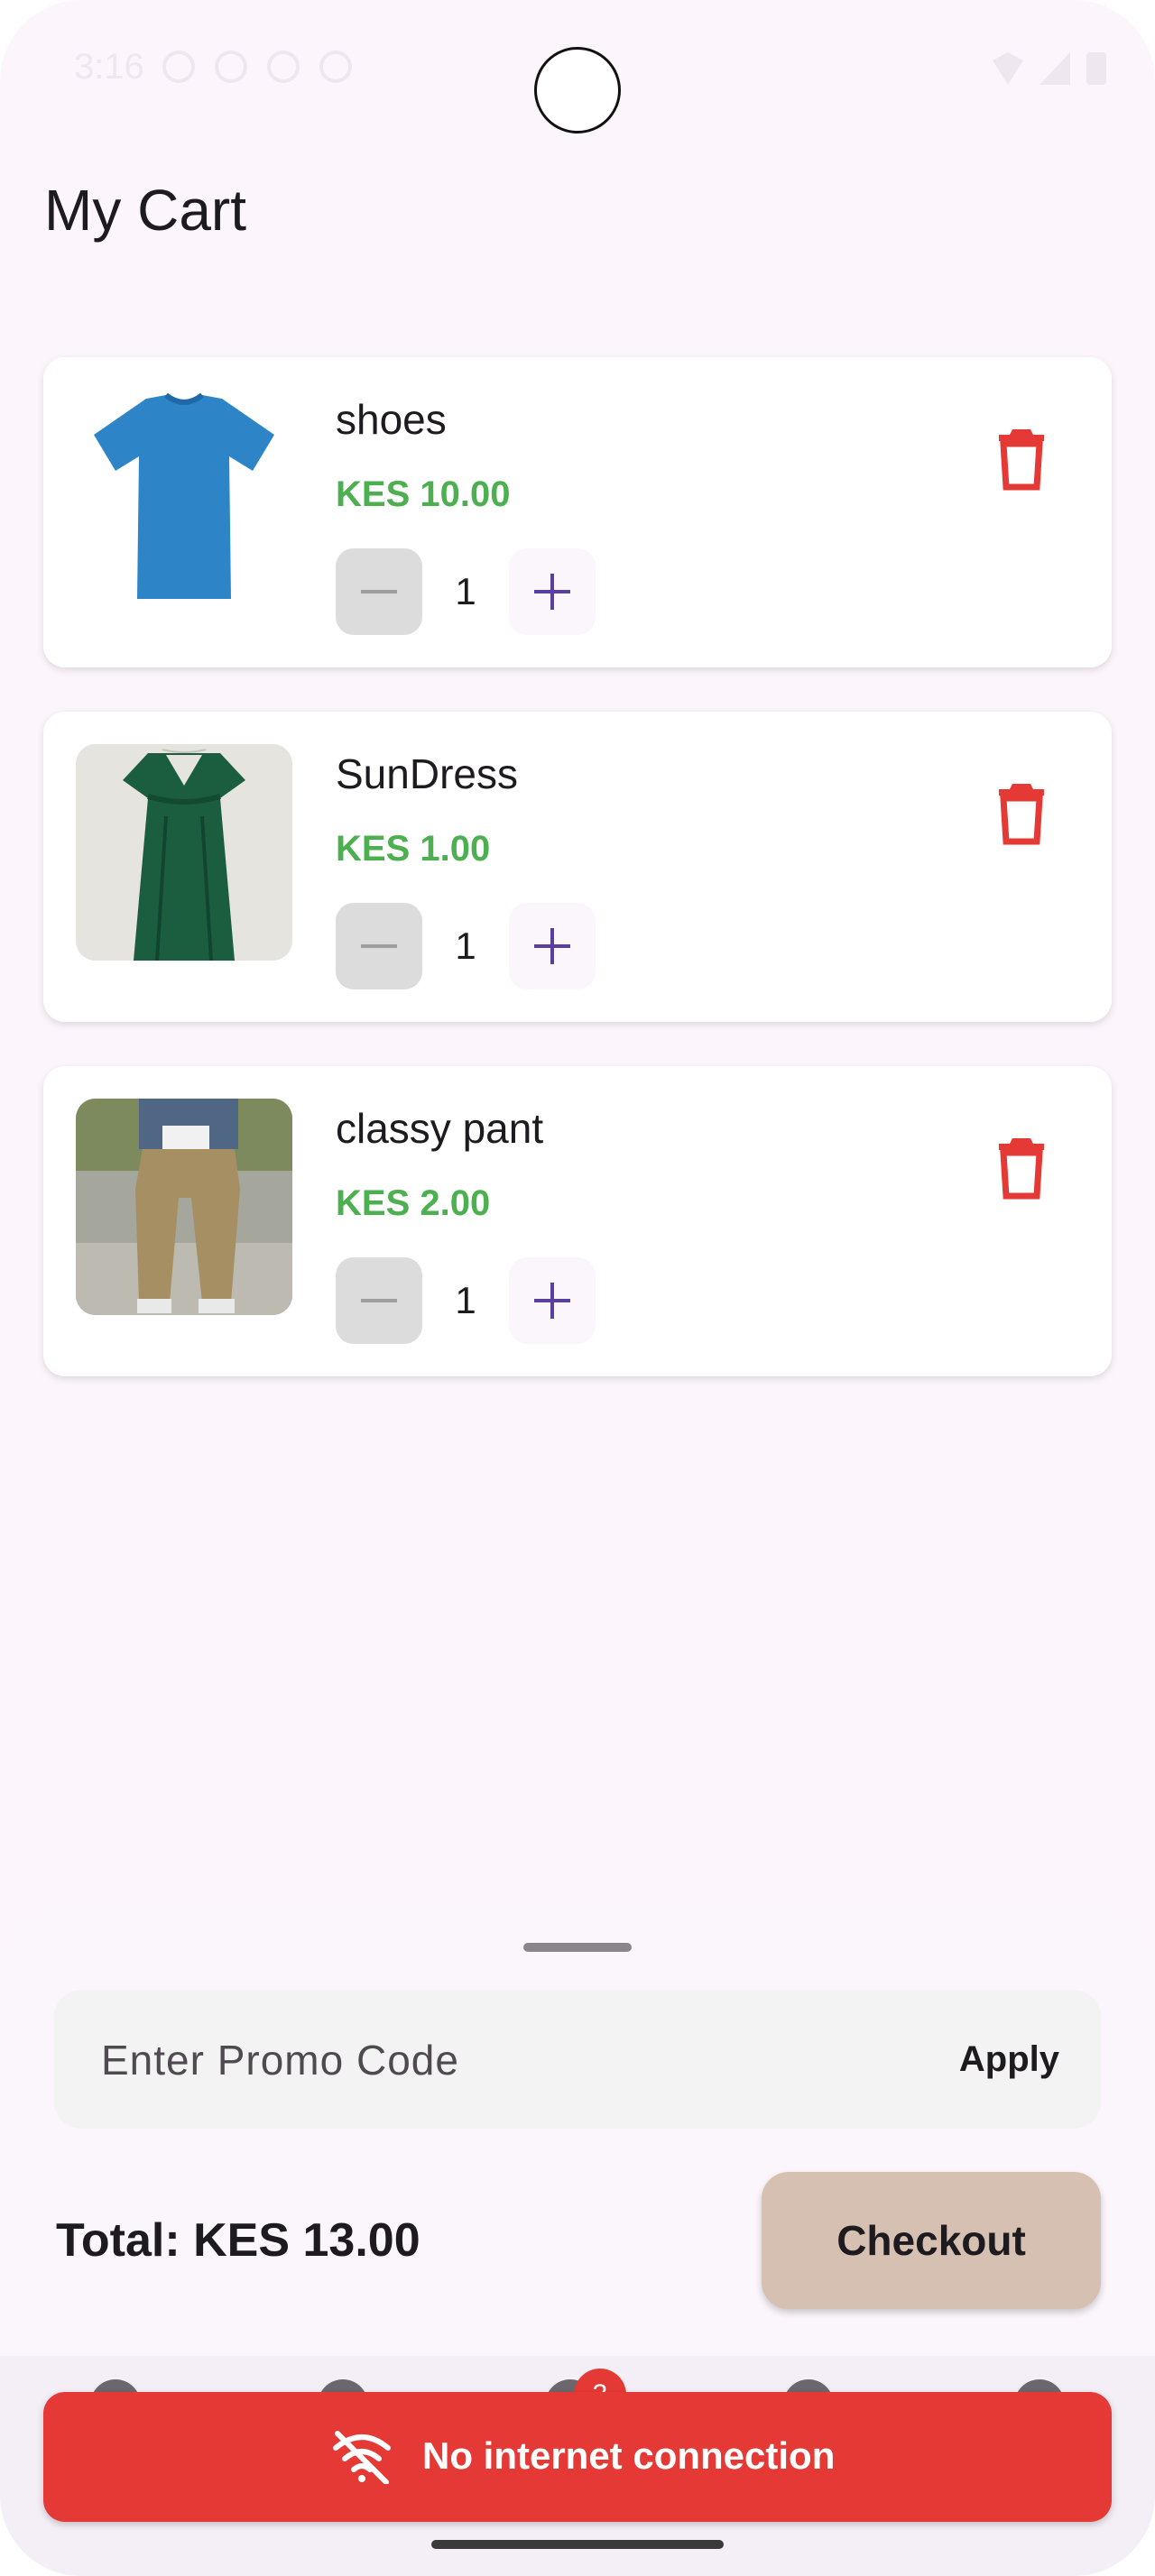 The image size is (1155, 2576). Describe the element at coordinates (507, 2060) in the screenshot. I see `promo-code-input` at that location.